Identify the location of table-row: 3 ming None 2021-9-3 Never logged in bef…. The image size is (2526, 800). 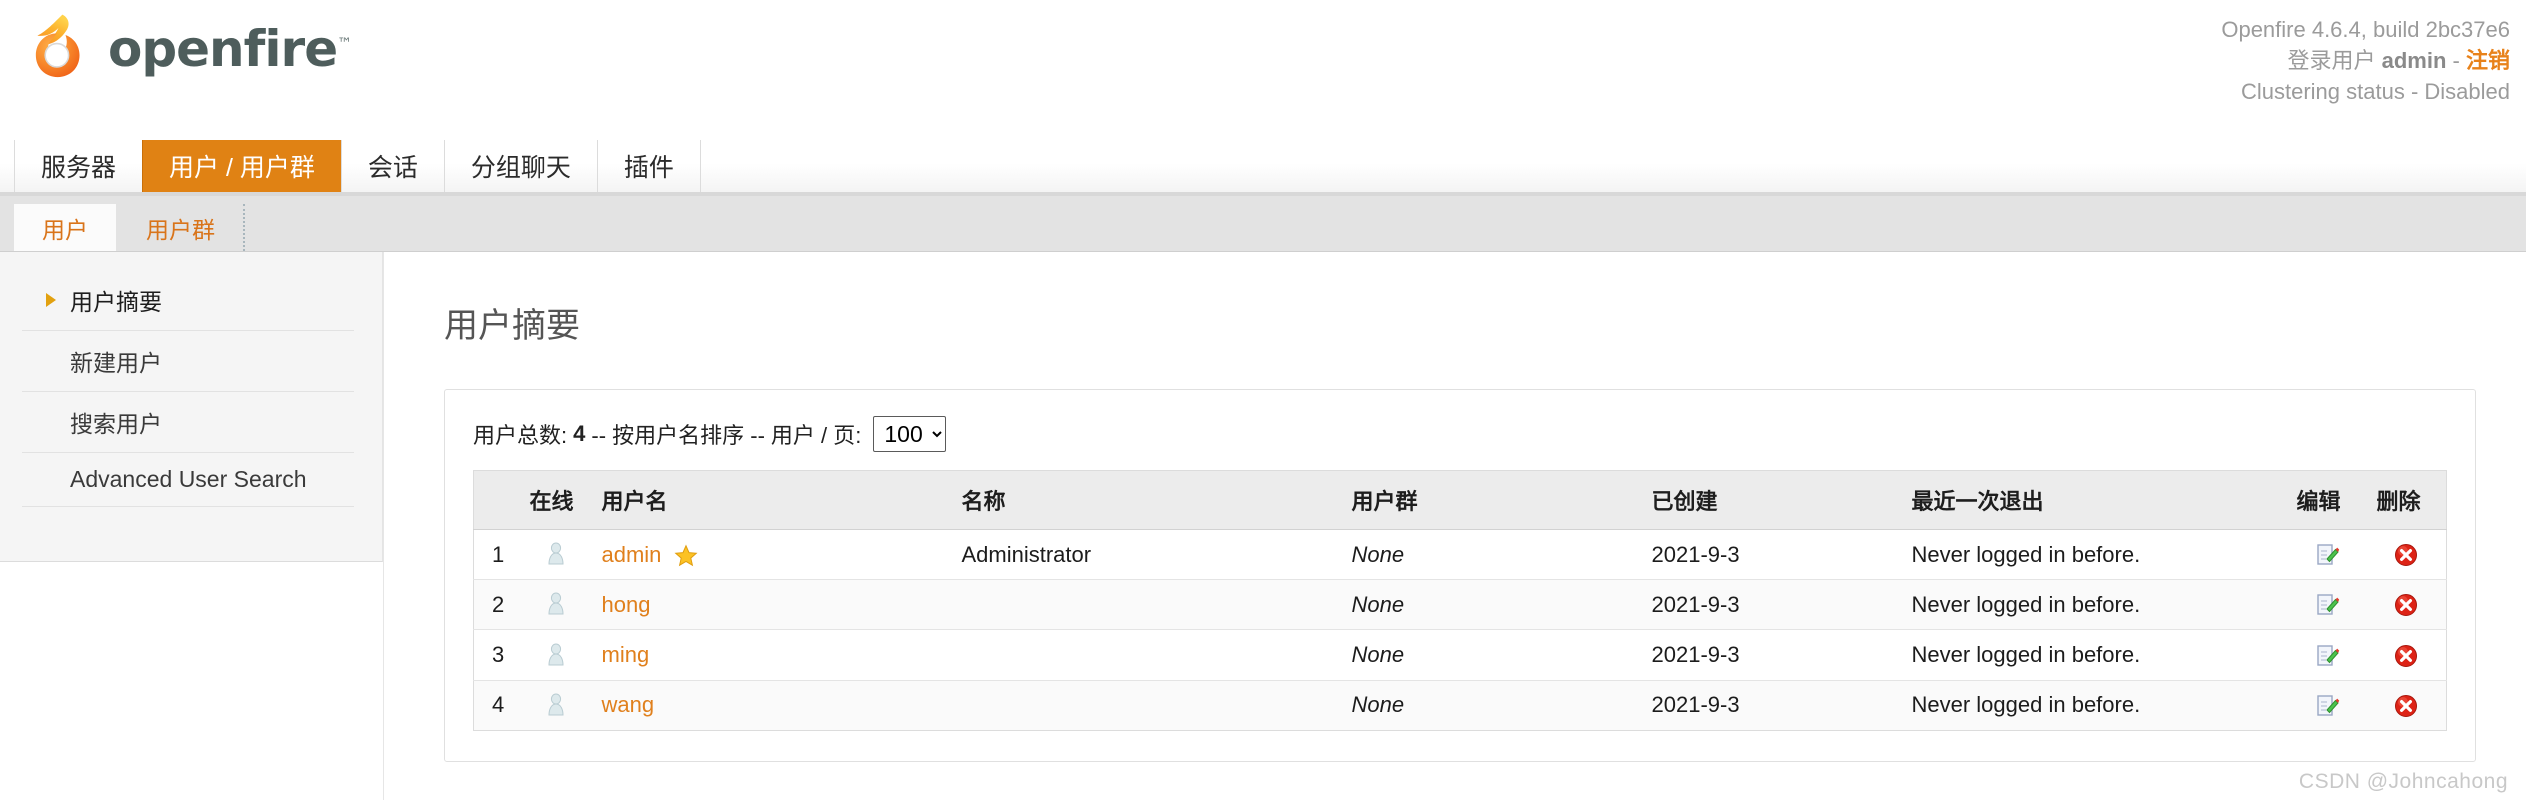
(1460, 655).